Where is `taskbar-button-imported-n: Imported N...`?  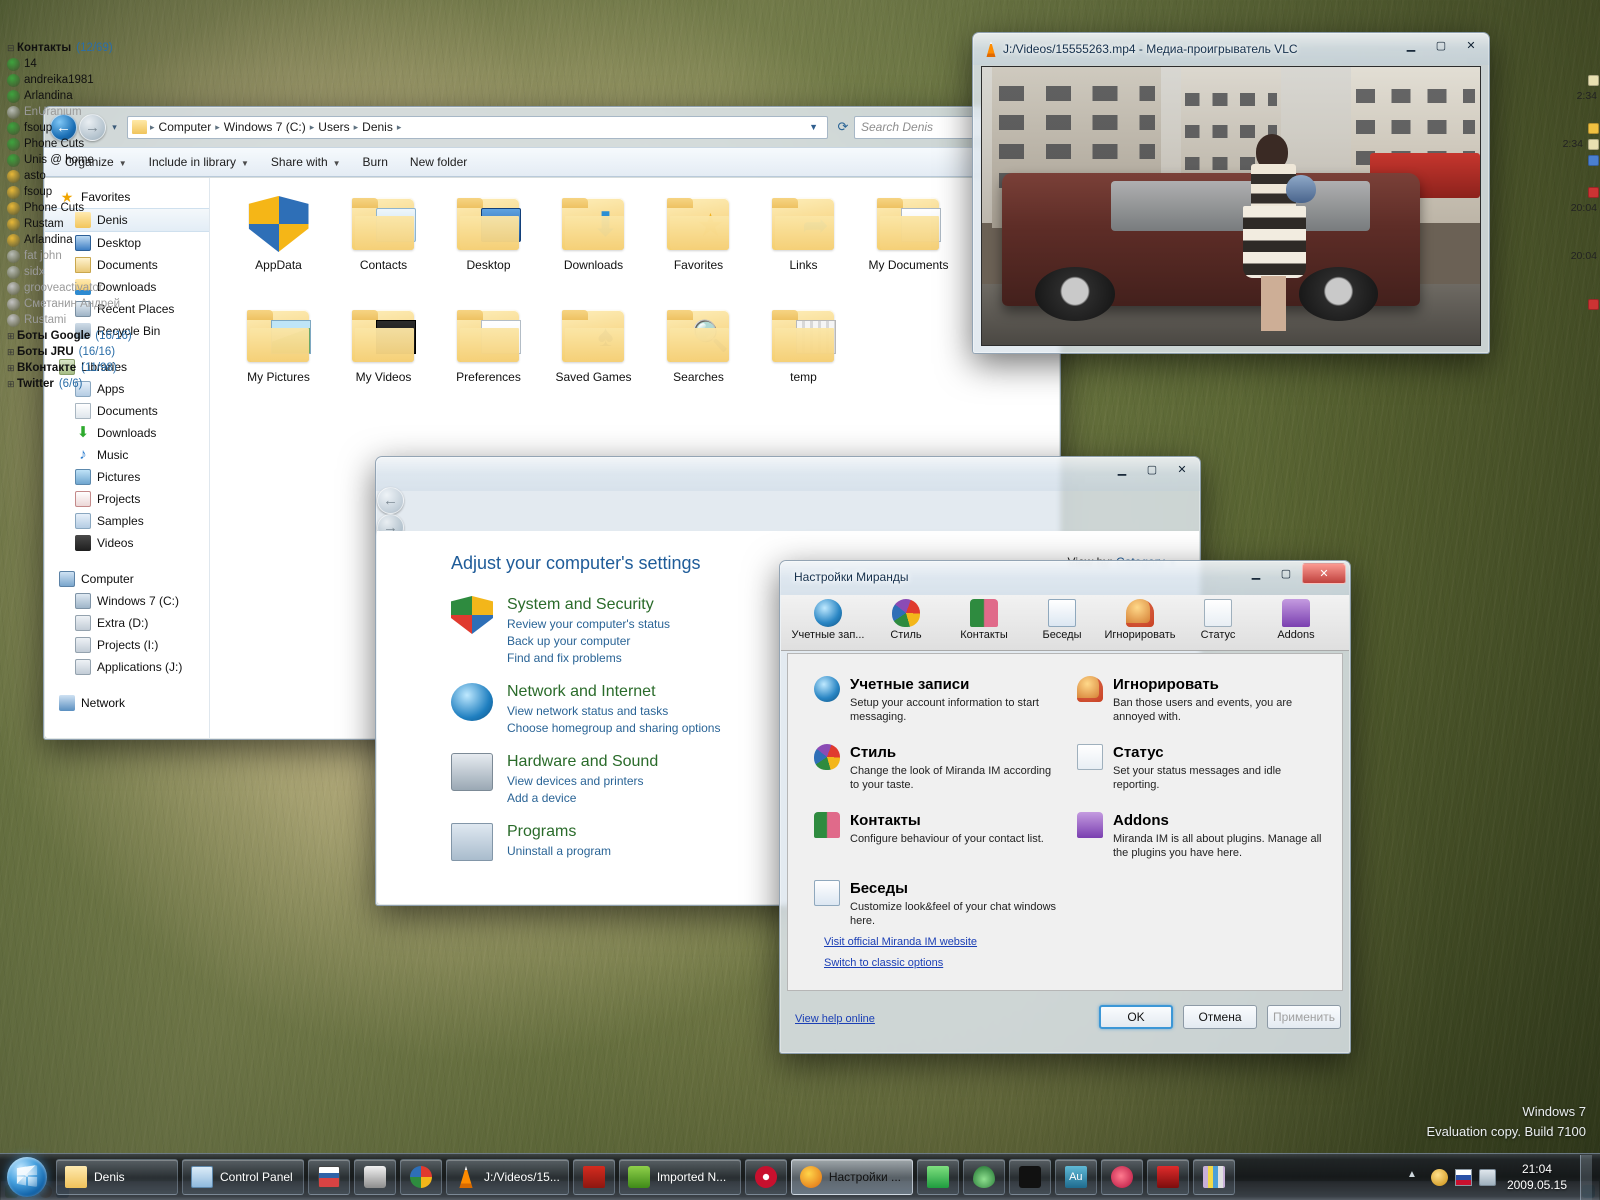 taskbar-button-imported-n: Imported N... is located at coordinates (679, 1177).